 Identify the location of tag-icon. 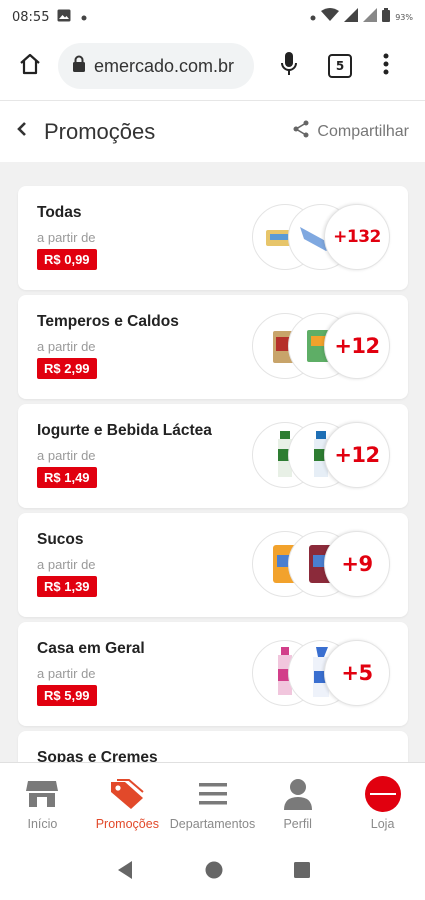
(127, 794).